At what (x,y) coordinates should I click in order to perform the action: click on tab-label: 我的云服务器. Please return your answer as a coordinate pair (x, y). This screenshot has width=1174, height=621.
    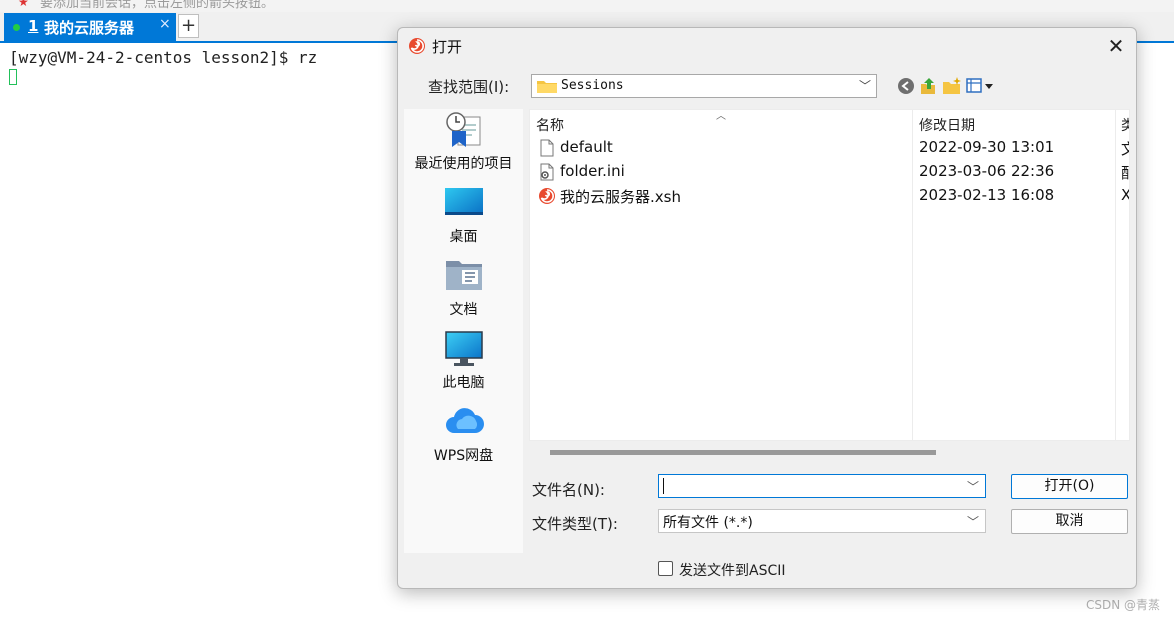
    Looking at the image, I should click on (89, 28).